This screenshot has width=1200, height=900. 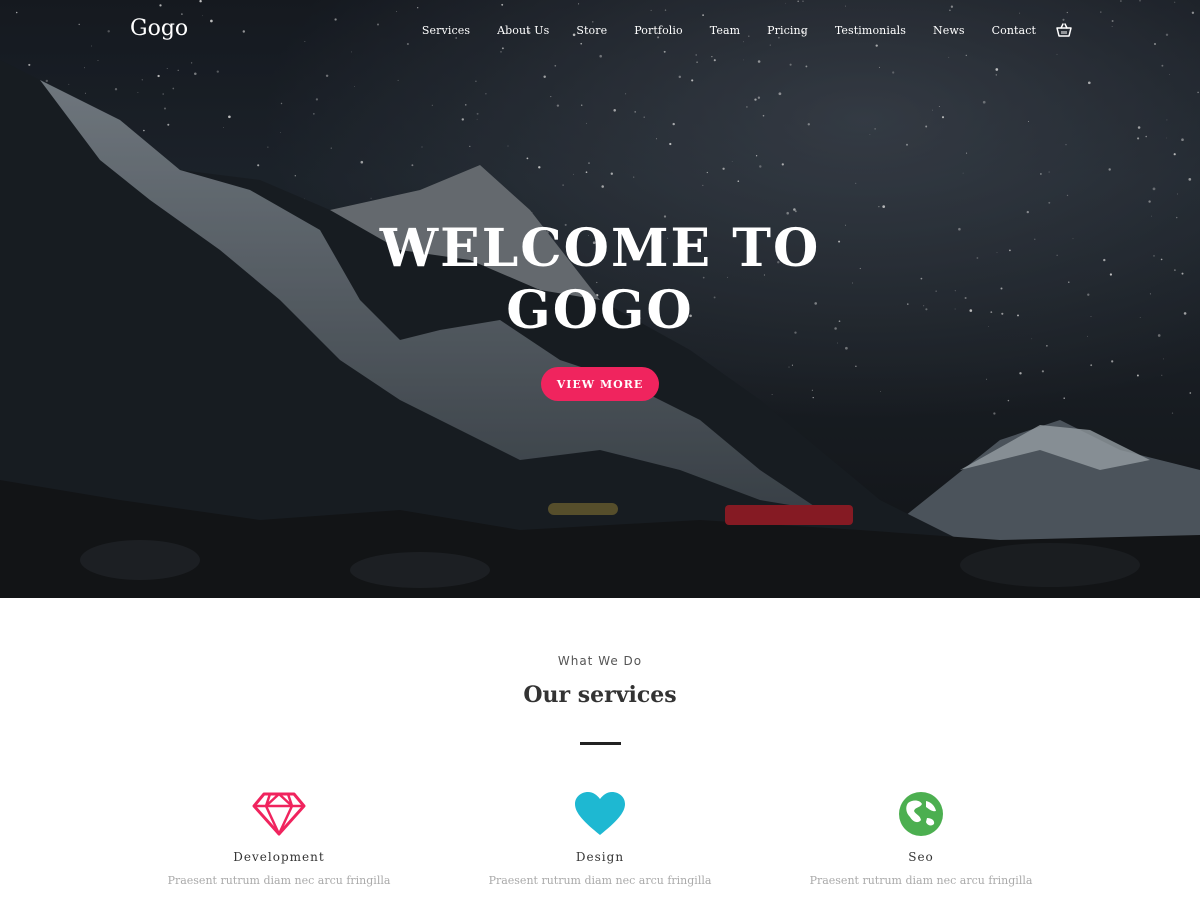 What do you see at coordinates (159, 28) in the screenshot?
I see `site-logo: Gogo` at bounding box center [159, 28].